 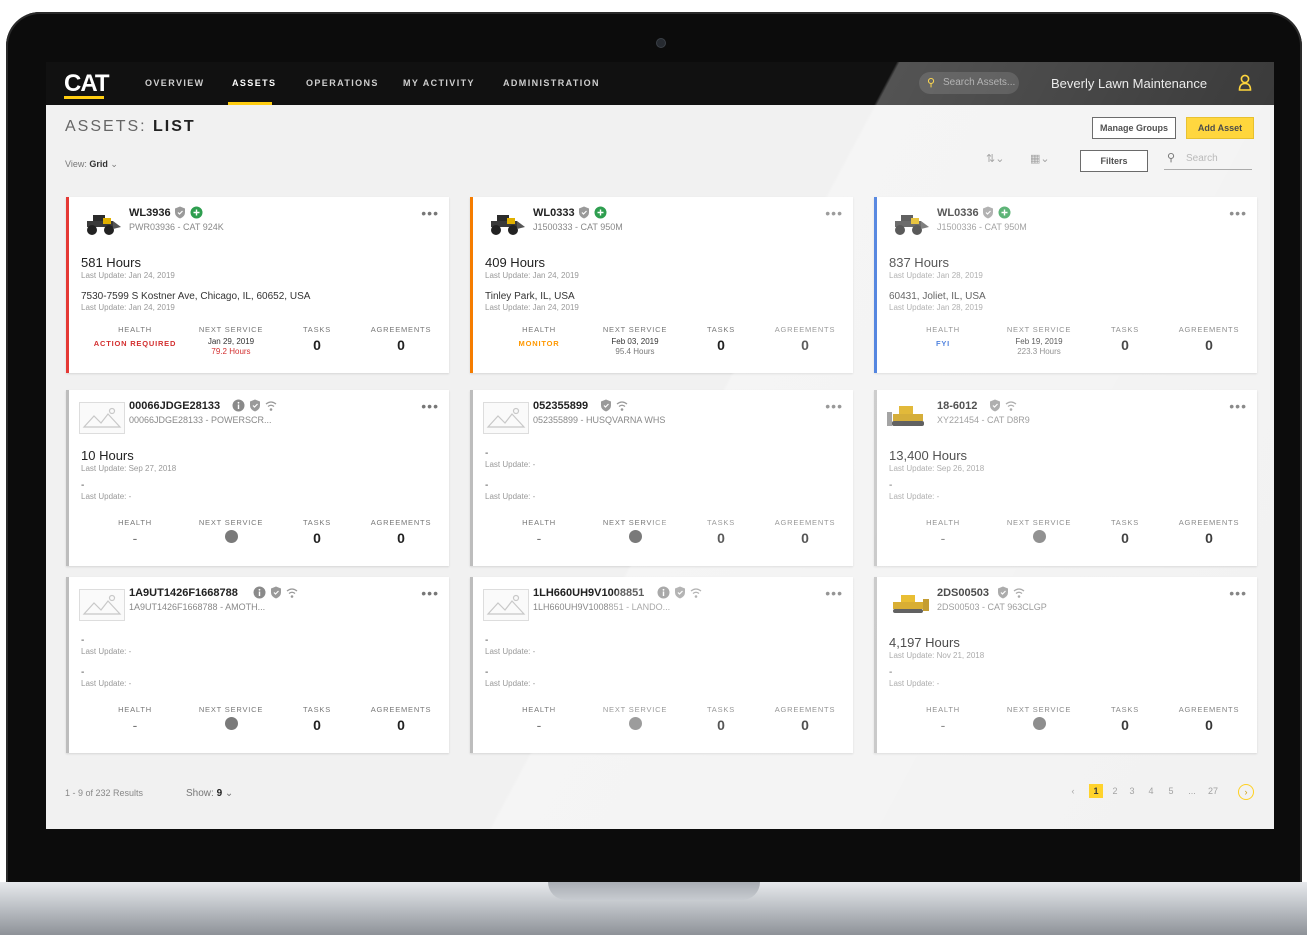 What do you see at coordinates (554, 213) in the screenshot?
I see `asset-id: WL0333` at bounding box center [554, 213].